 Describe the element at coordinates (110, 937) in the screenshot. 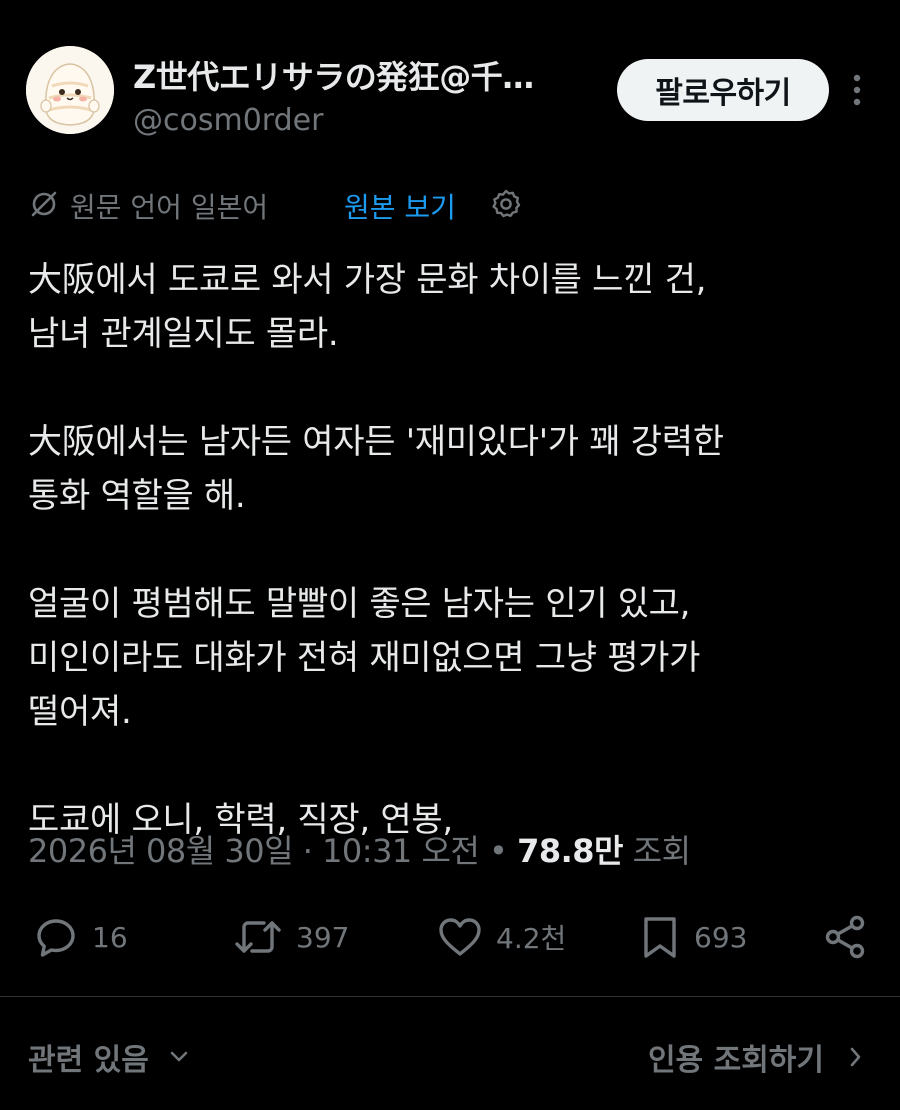

I see `reply-count: 16` at that location.